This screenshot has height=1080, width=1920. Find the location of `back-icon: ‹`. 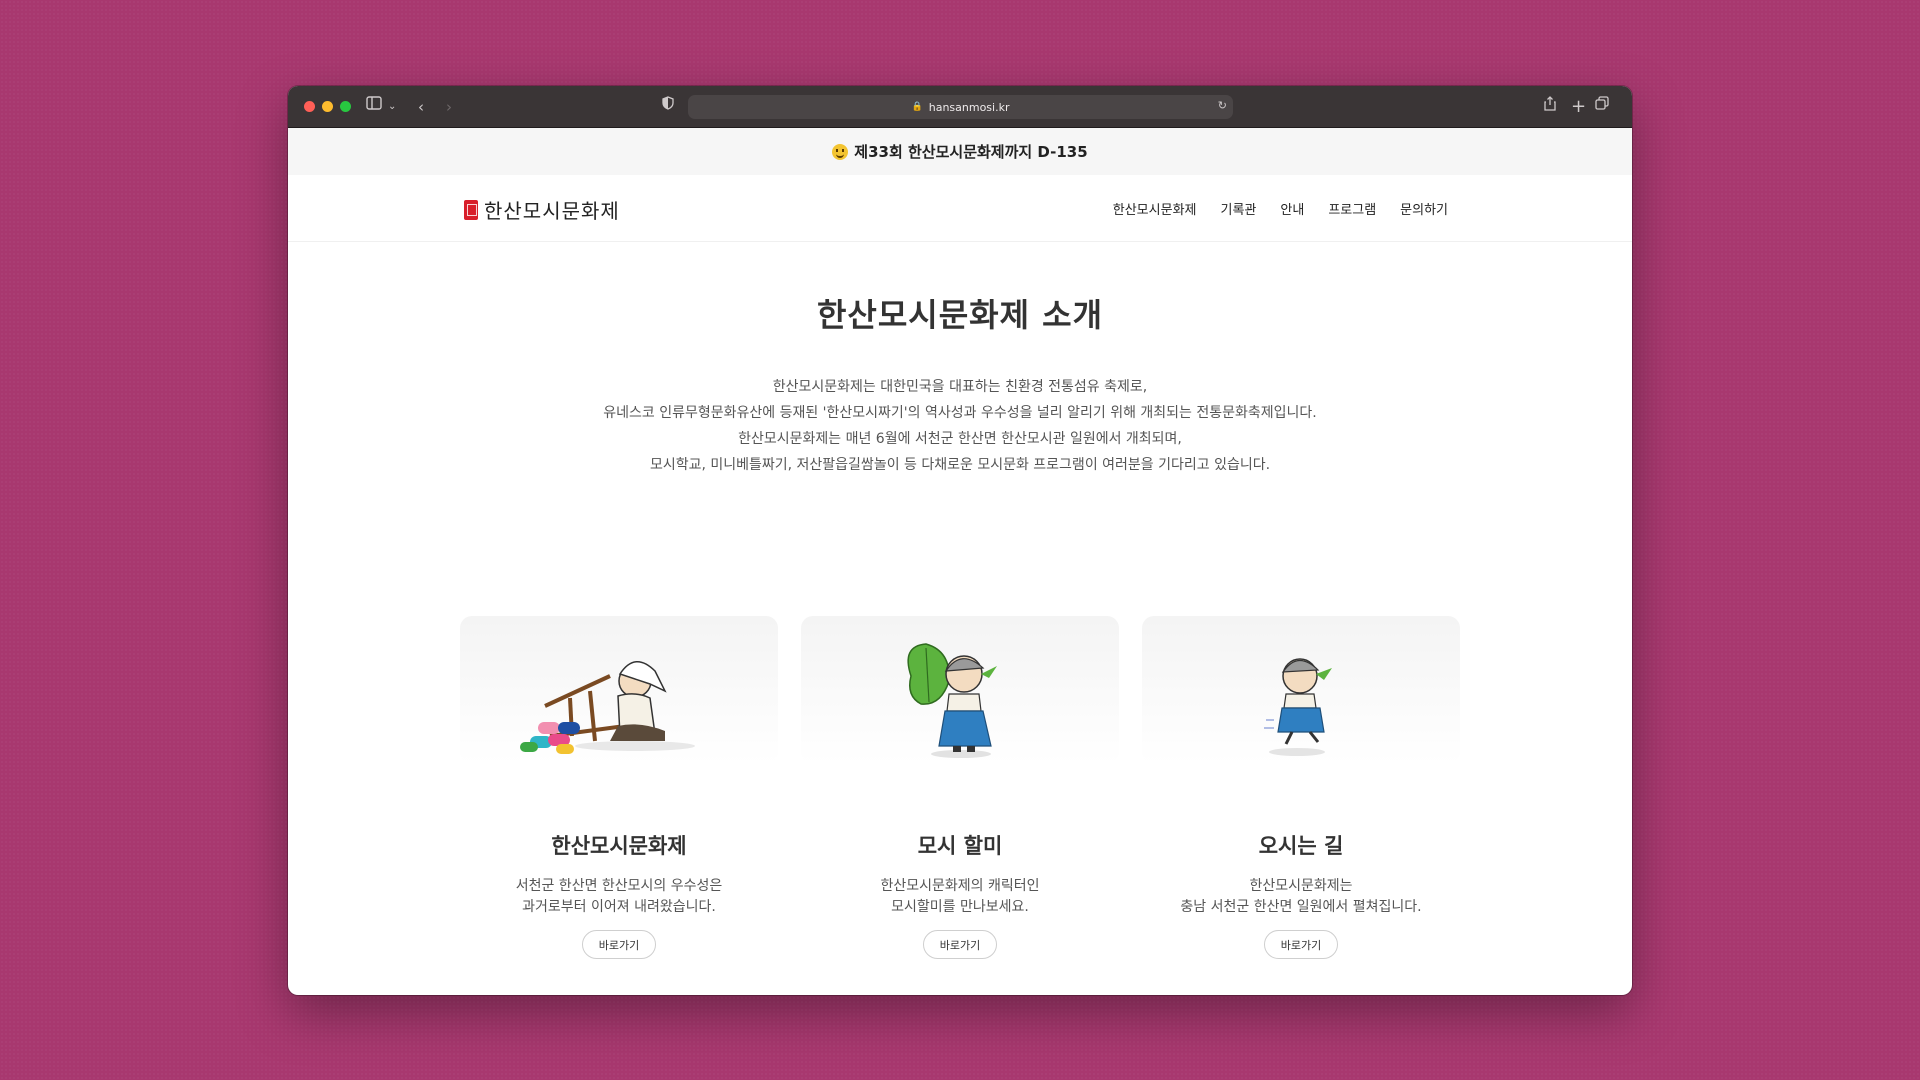

back-icon: ‹ is located at coordinates (421, 107).